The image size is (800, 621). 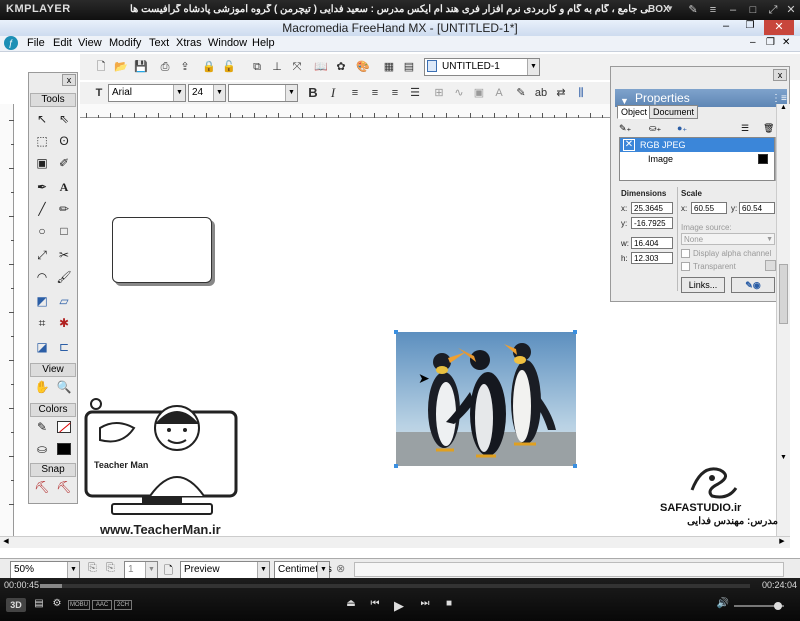 I want to click on ellipse-tool-icon: ○, so click(x=42, y=231).